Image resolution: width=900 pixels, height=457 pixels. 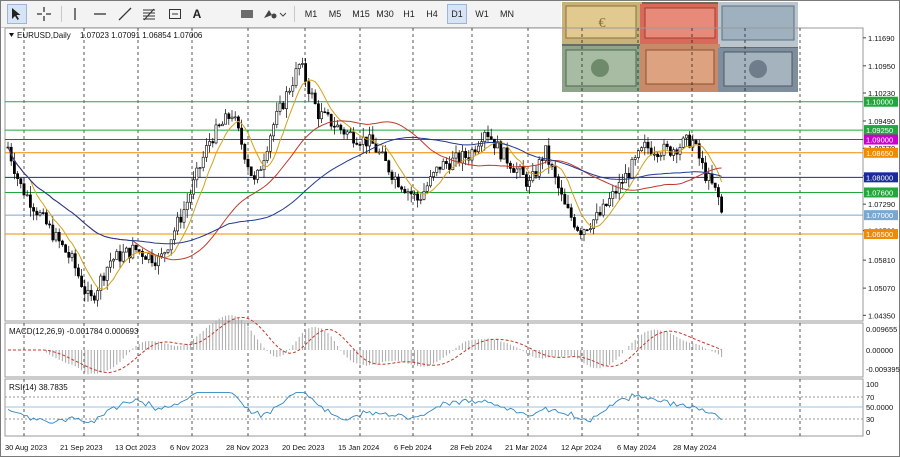 I want to click on price-tick-label: 1.10230, so click(x=881, y=93).